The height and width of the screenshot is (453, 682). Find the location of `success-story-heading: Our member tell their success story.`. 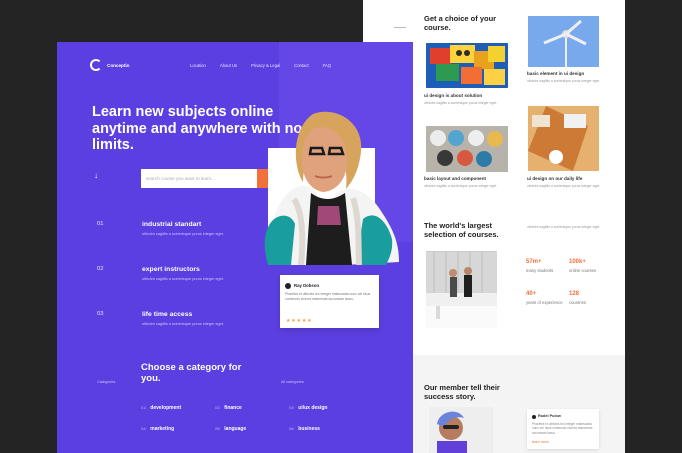

success-story-heading: Our member tell their success story. is located at coordinates (462, 392).